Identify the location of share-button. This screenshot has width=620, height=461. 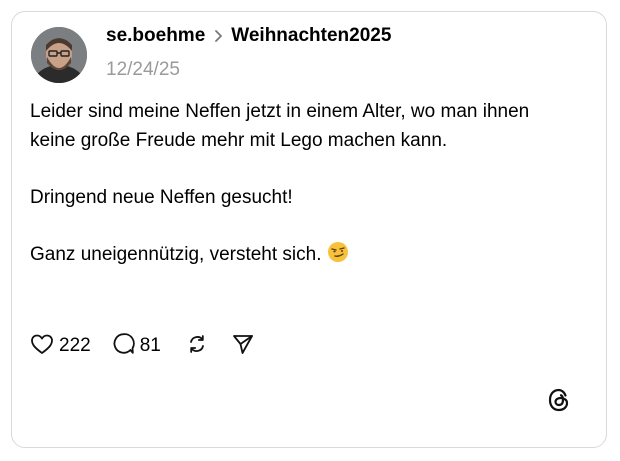
(243, 346).